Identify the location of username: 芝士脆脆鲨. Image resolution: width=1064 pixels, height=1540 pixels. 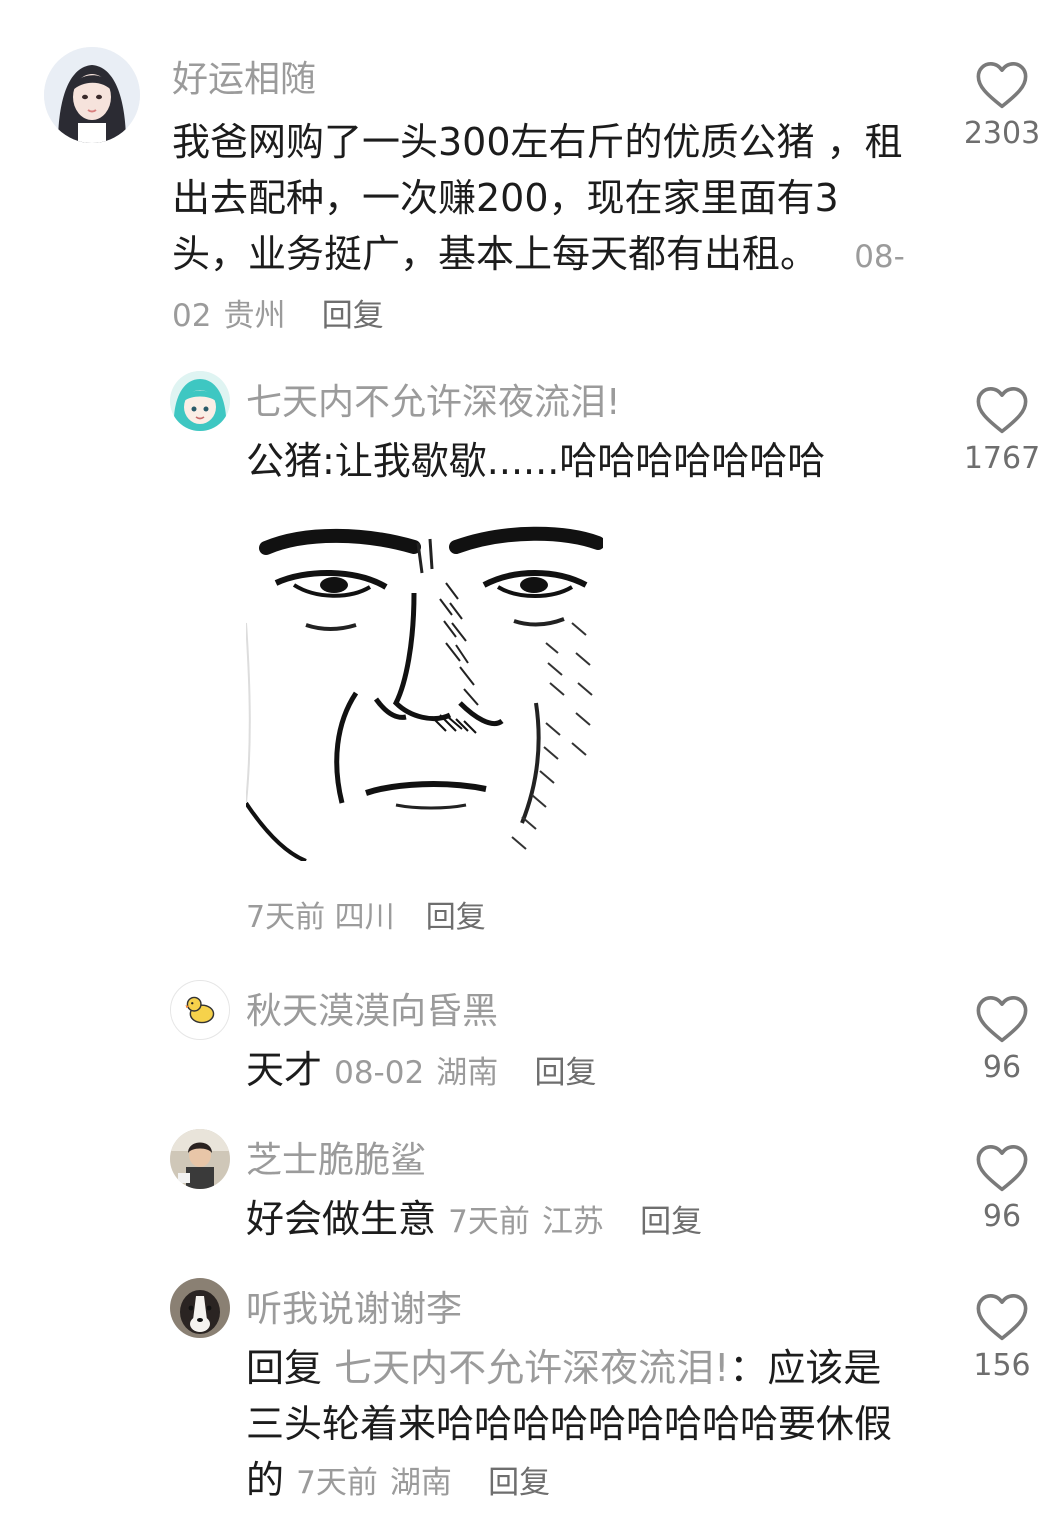
(336, 1157).